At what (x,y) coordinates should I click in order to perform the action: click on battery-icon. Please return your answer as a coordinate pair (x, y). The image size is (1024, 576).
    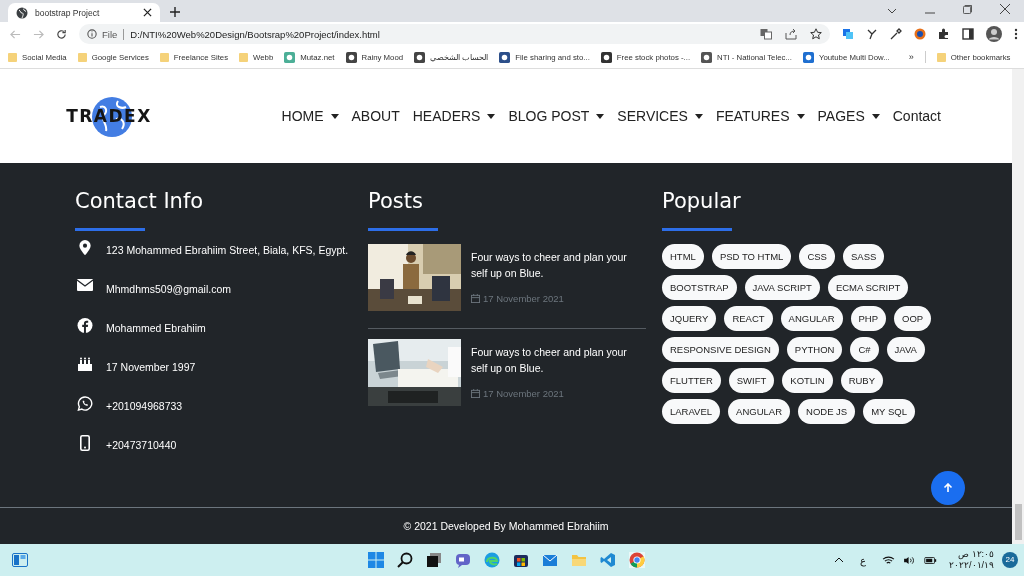
    Looking at the image, I should click on (930, 560).